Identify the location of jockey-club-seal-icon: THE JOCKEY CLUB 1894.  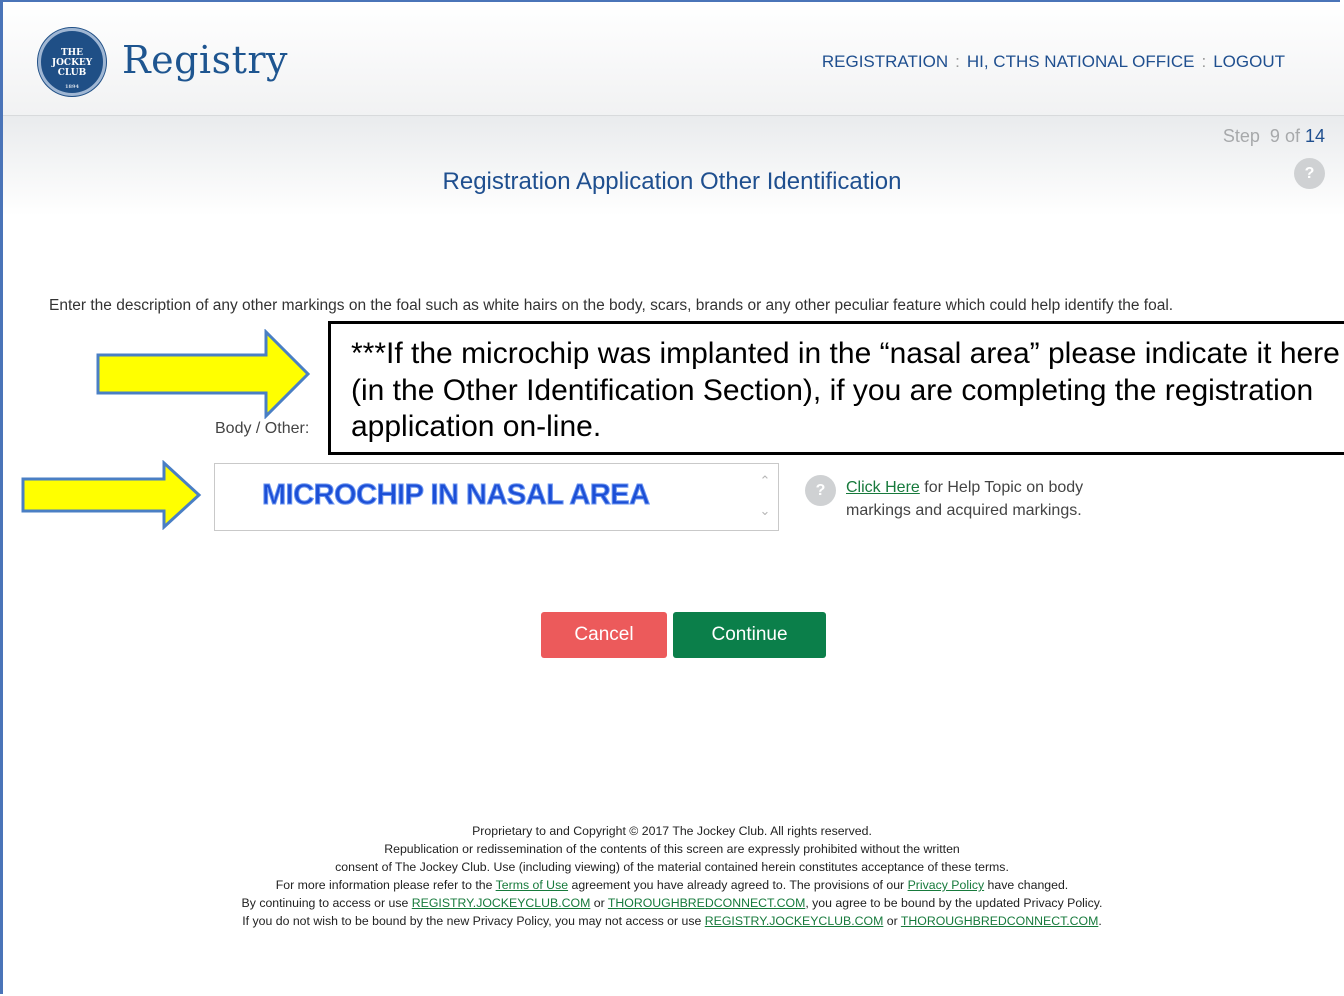
(72, 62).